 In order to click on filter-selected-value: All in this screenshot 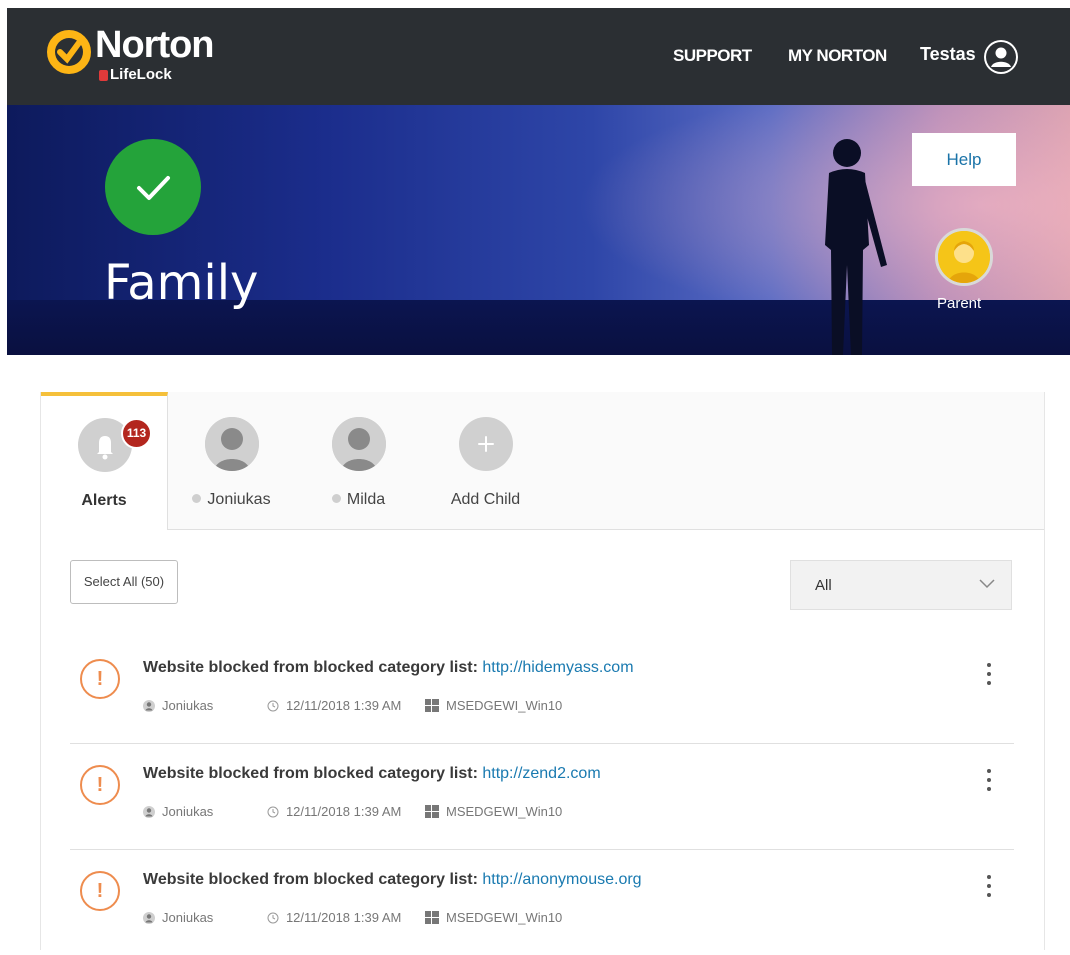, I will do `click(823, 585)`.